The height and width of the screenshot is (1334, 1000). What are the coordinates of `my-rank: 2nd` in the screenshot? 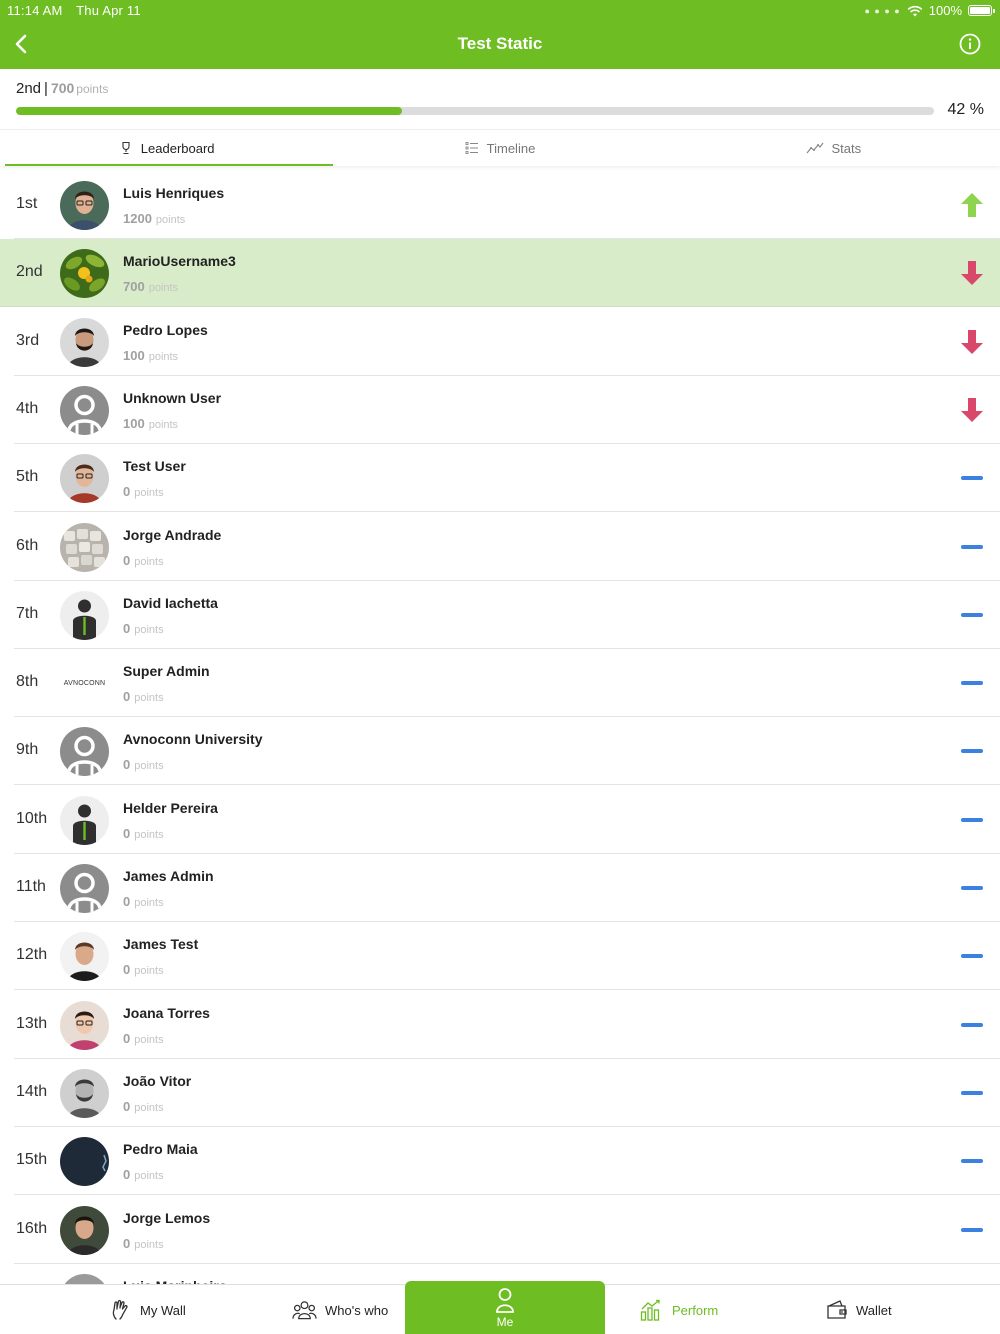 It's located at (29, 88).